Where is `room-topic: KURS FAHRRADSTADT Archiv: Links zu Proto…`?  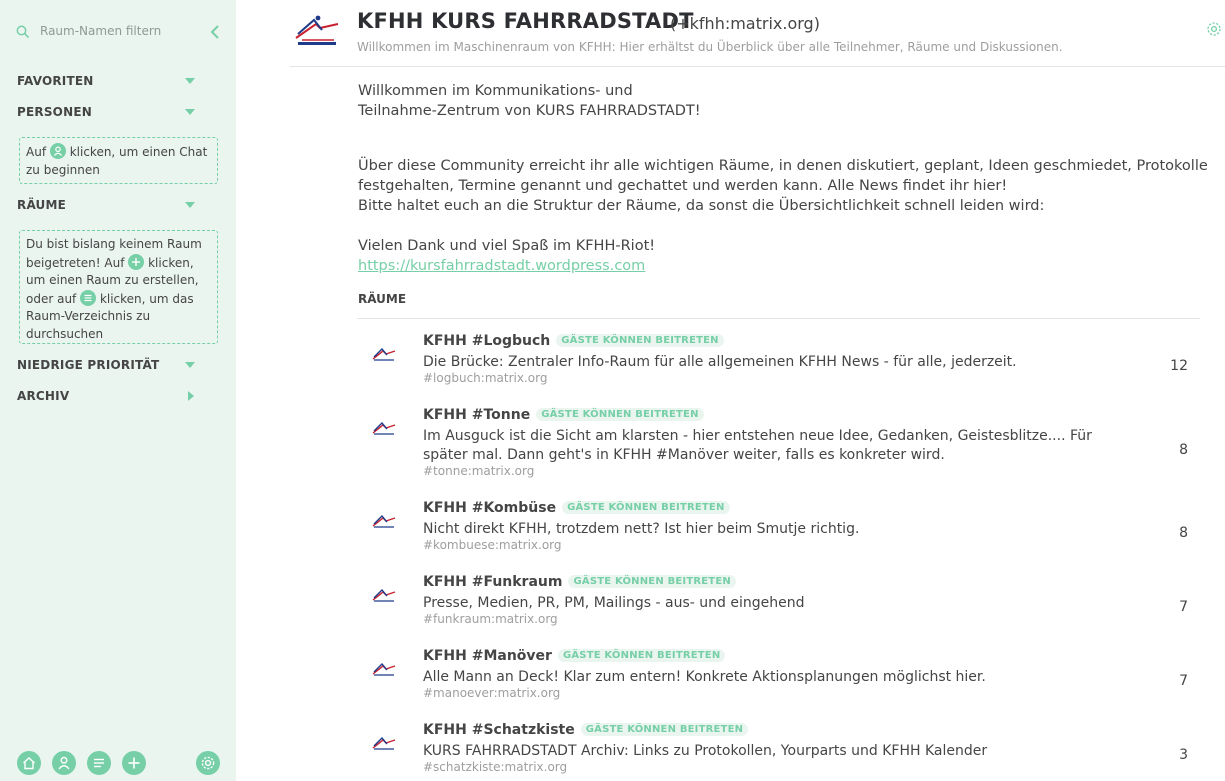 room-topic: KURS FAHRRADSTADT Archiv: Links zu Proto… is located at coordinates (705, 751).